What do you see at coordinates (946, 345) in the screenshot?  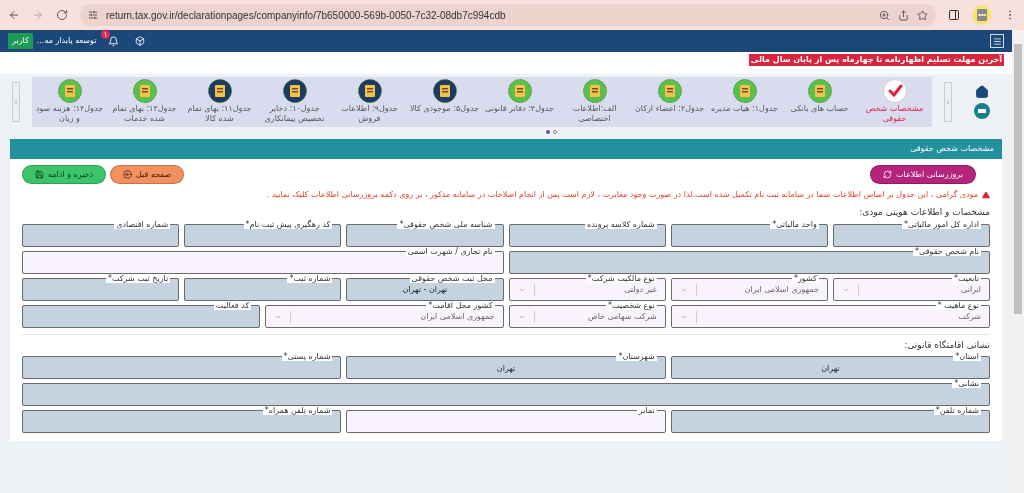 I see `section-title: نشانی اقامتگاه قانونی:` at bounding box center [946, 345].